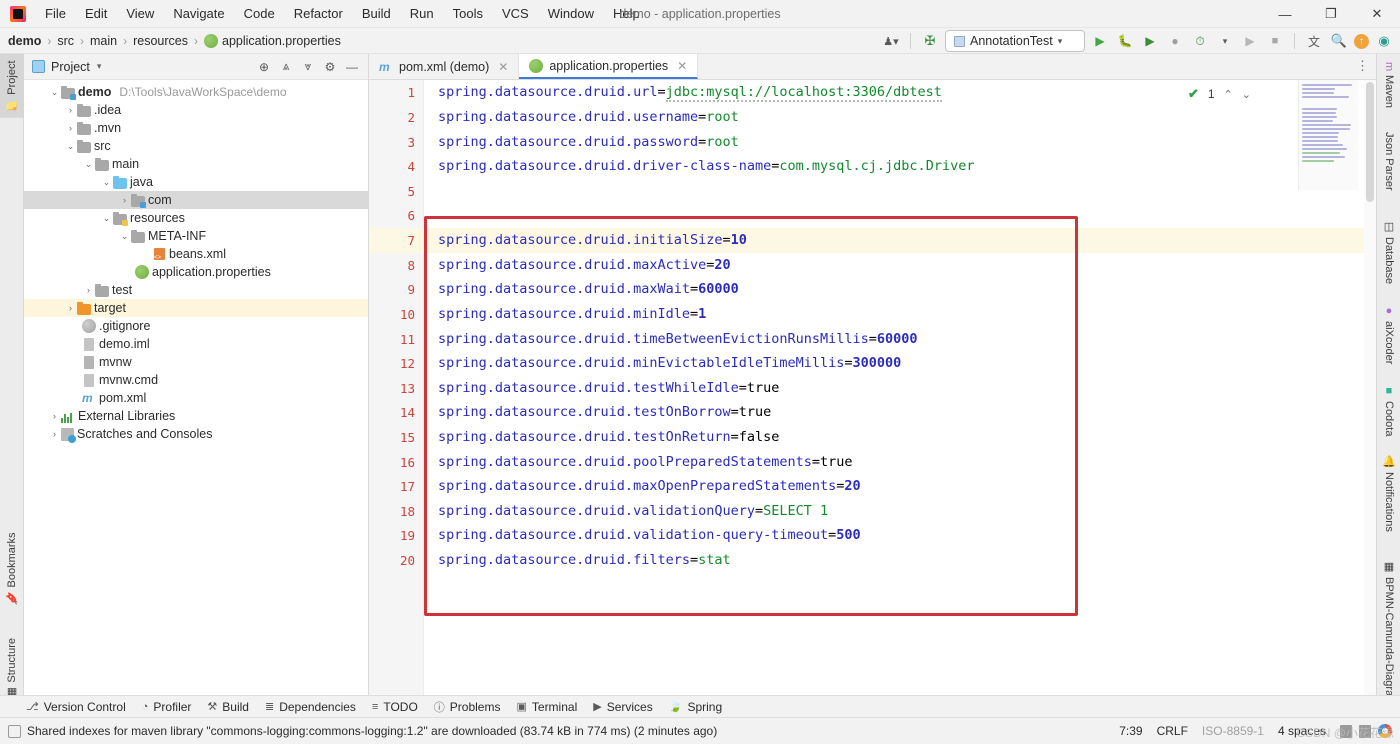  Describe the element at coordinates (609, 66) in the screenshot. I see `editor-tab-application-properties: application.properties ✕` at that location.